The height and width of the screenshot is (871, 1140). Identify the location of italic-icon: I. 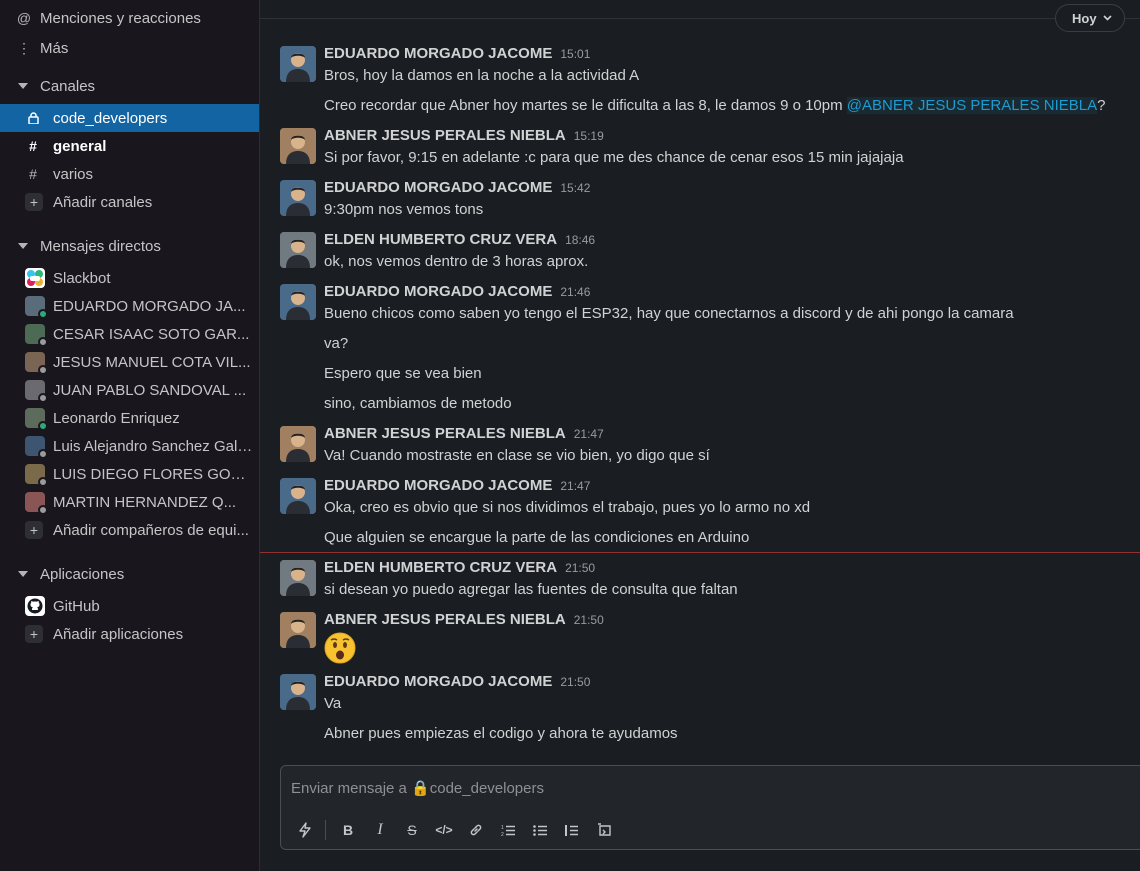
(380, 830).